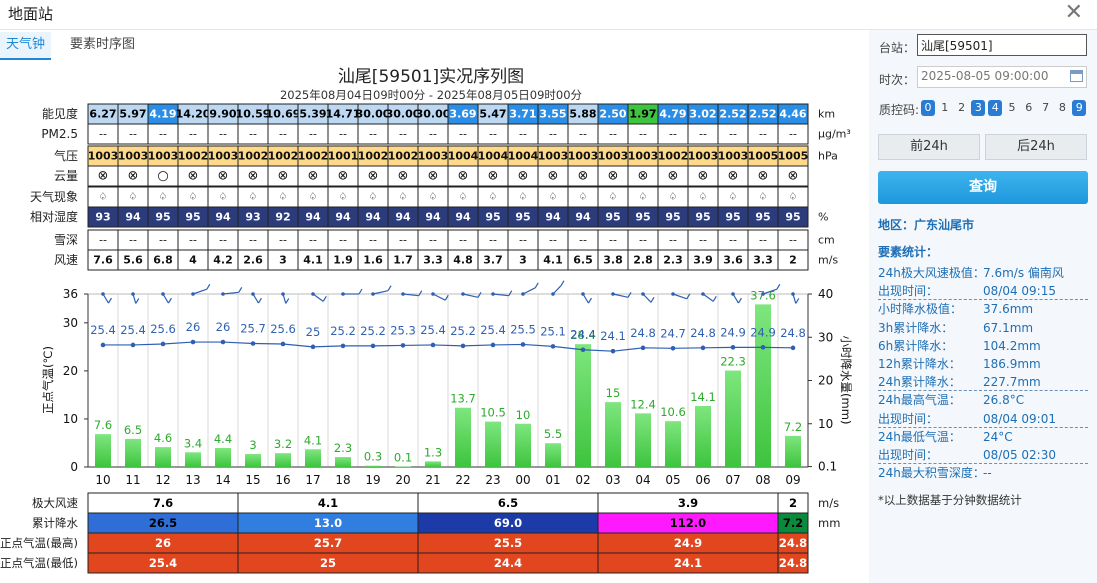 This screenshot has width=1097, height=583. Describe the element at coordinates (60, 113) in the screenshot. I see `row-label: 能见度` at that location.